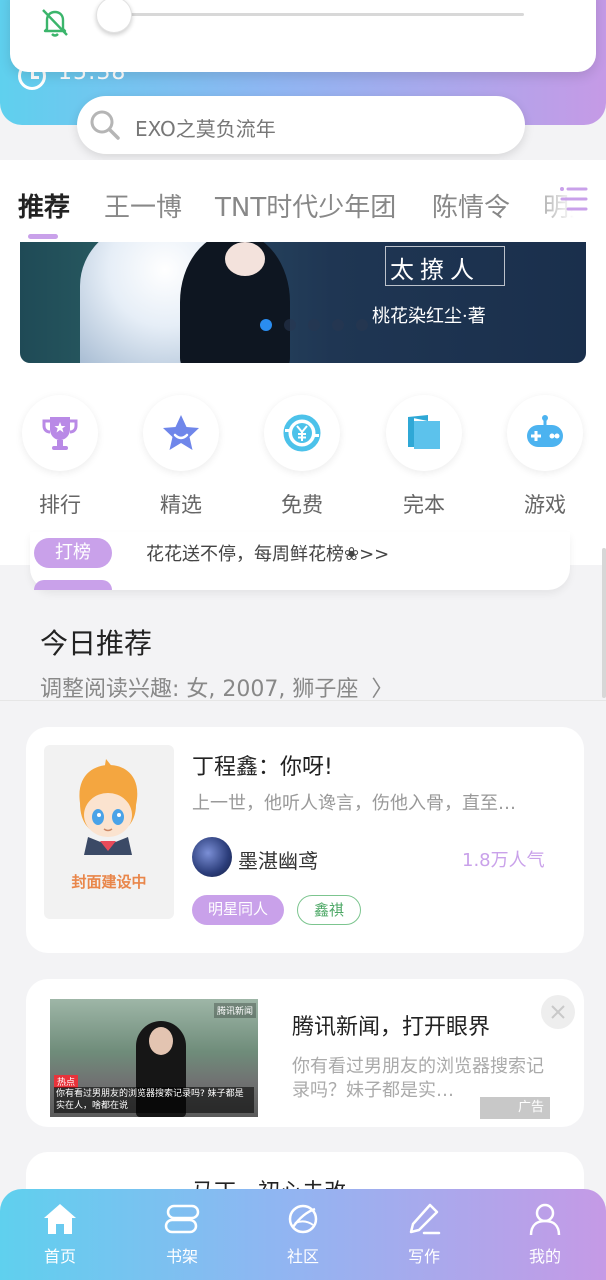  What do you see at coordinates (303, 36) in the screenshot?
I see `volume-panel` at bounding box center [303, 36].